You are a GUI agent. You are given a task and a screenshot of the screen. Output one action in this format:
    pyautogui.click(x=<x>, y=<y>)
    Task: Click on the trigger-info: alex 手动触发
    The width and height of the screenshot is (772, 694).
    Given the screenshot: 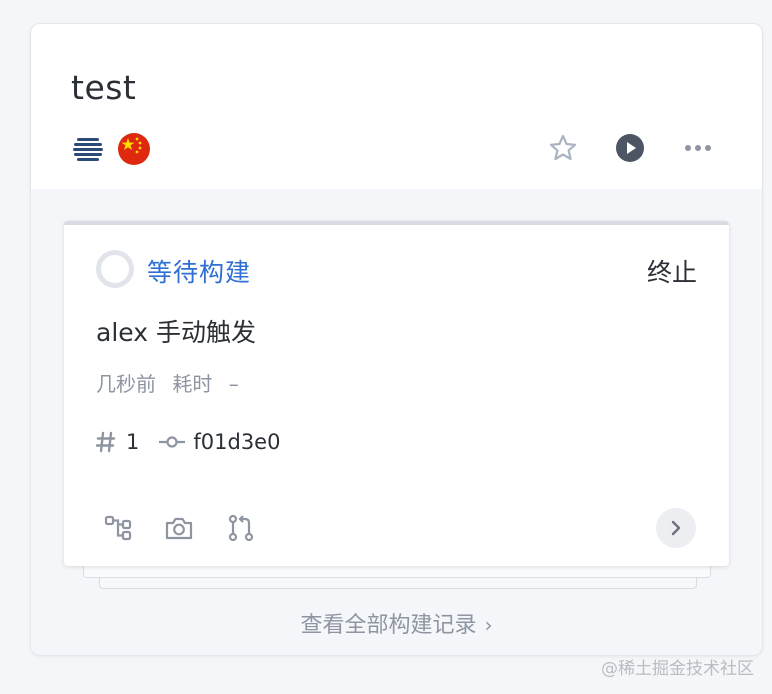 What is the action you would take?
    pyautogui.click(x=176, y=332)
    